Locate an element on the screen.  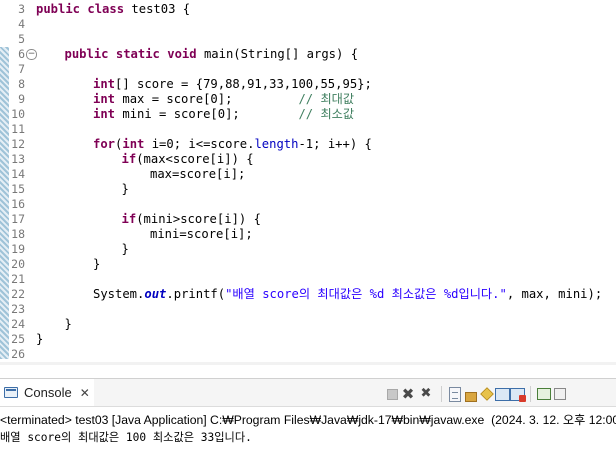
code-line: 21 is located at coordinates (312, 279).